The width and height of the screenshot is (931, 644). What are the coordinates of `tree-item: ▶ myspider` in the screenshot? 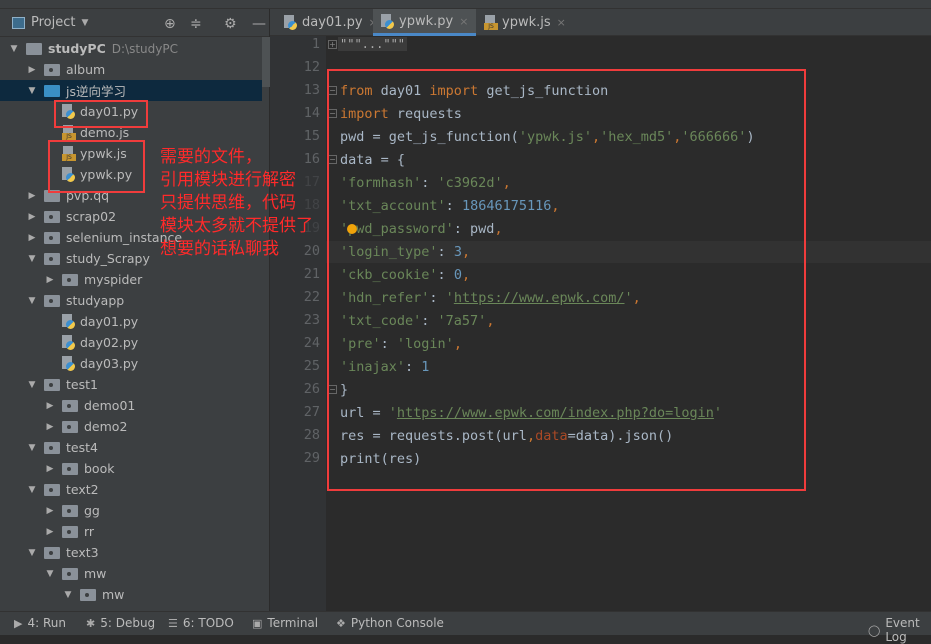 It's located at (131, 279).